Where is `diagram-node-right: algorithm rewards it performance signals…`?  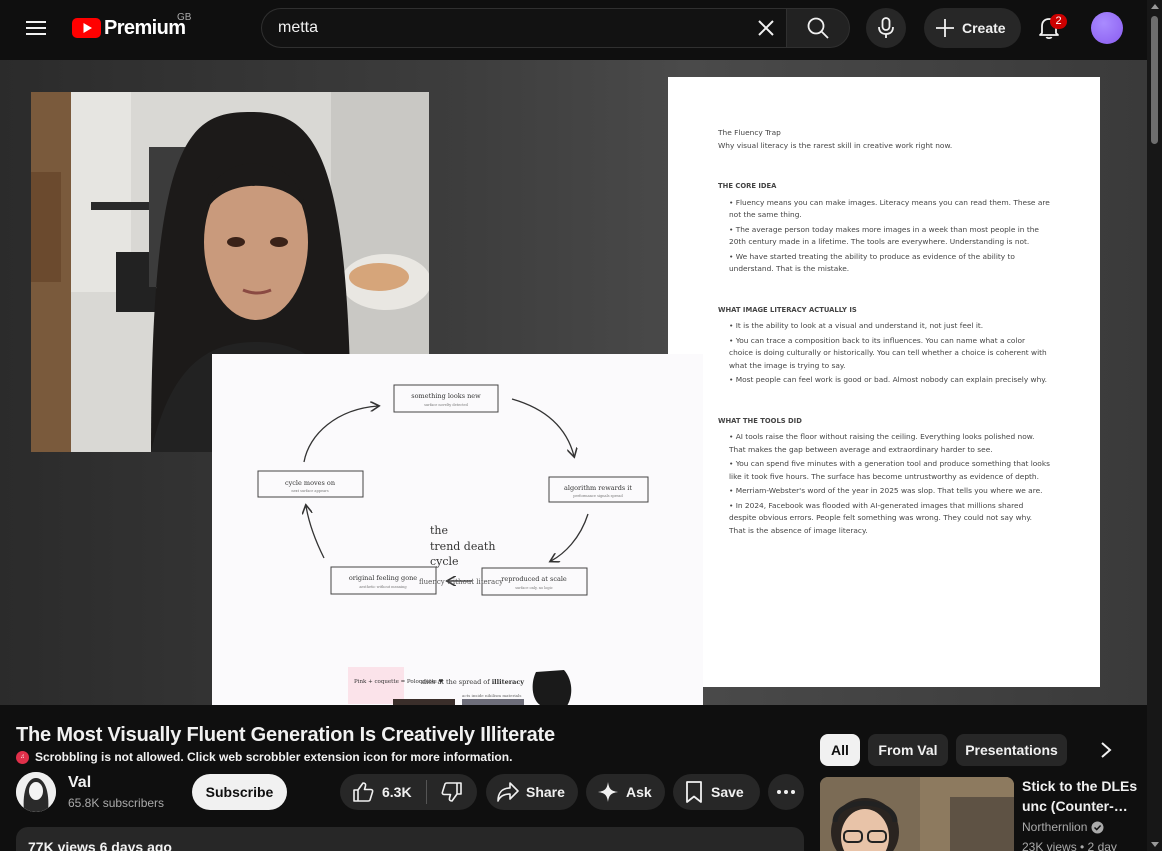
diagram-node-right: algorithm rewards it performance signals… is located at coordinates (598, 489).